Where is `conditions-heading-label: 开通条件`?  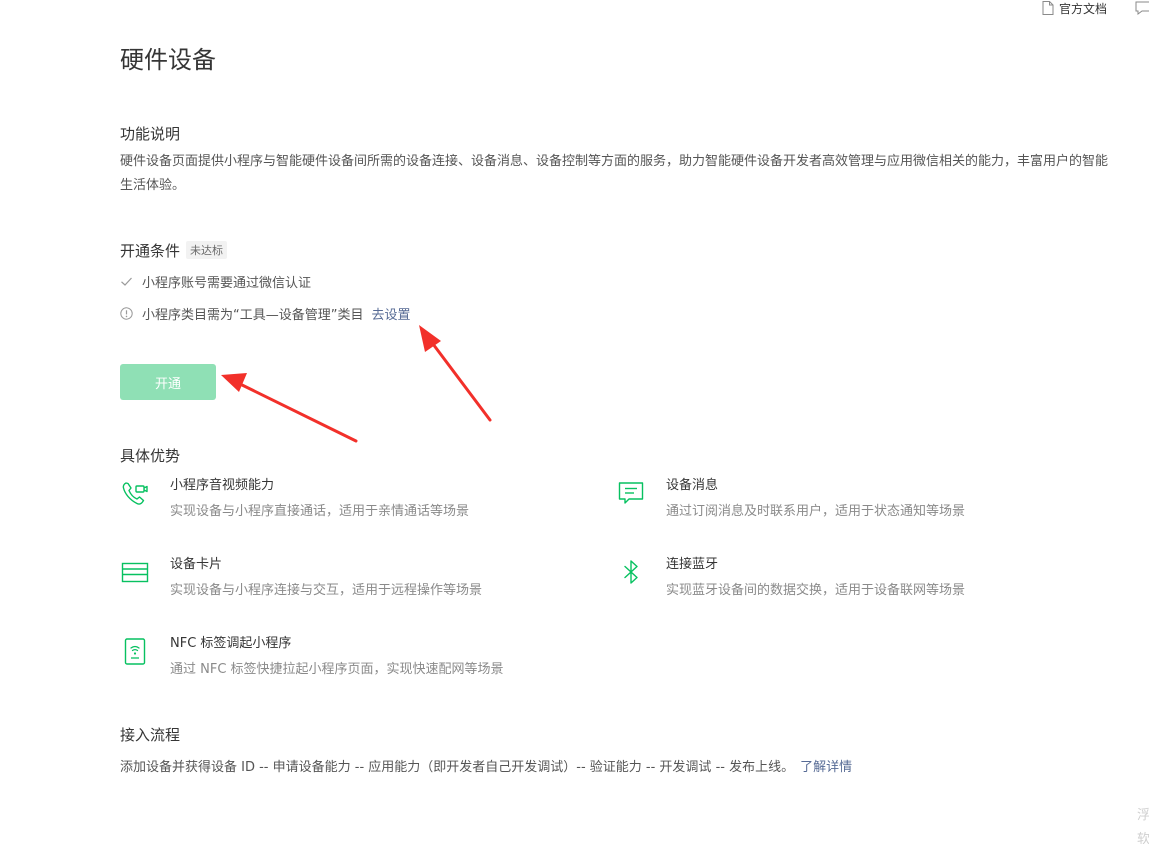 conditions-heading-label: 开通条件 is located at coordinates (150, 251).